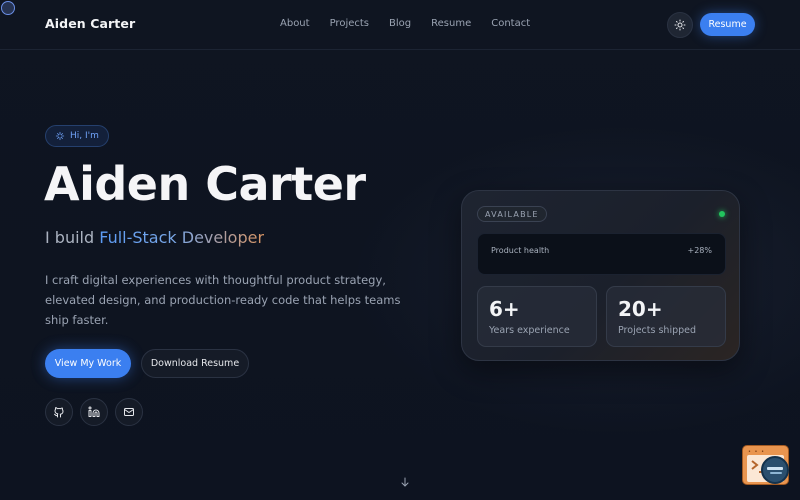 Image resolution: width=800 pixels, height=500 pixels. I want to click on health-value: +28%, so click(699, 250).